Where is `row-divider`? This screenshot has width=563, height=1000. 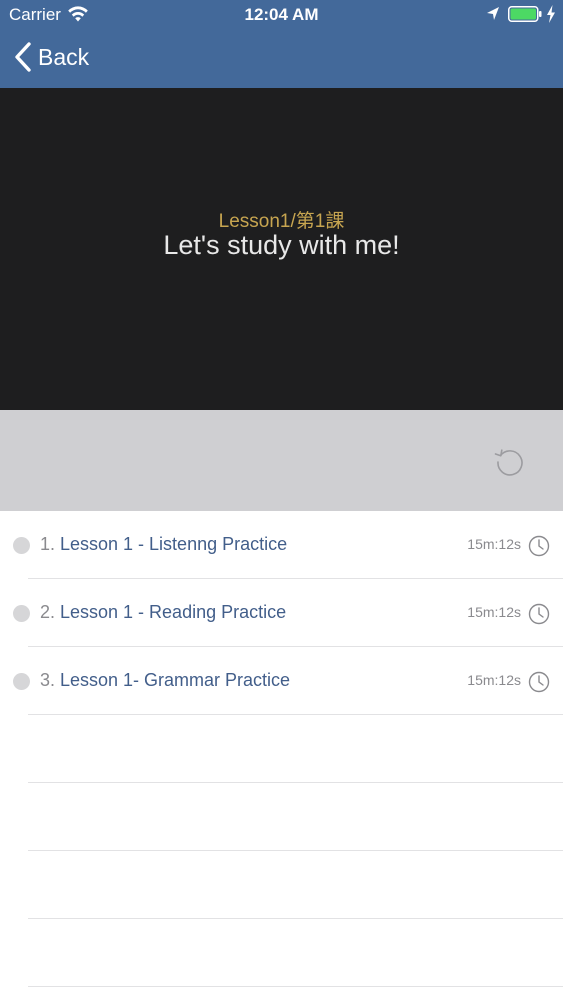
row-divider is located at coordinates (295, 986).